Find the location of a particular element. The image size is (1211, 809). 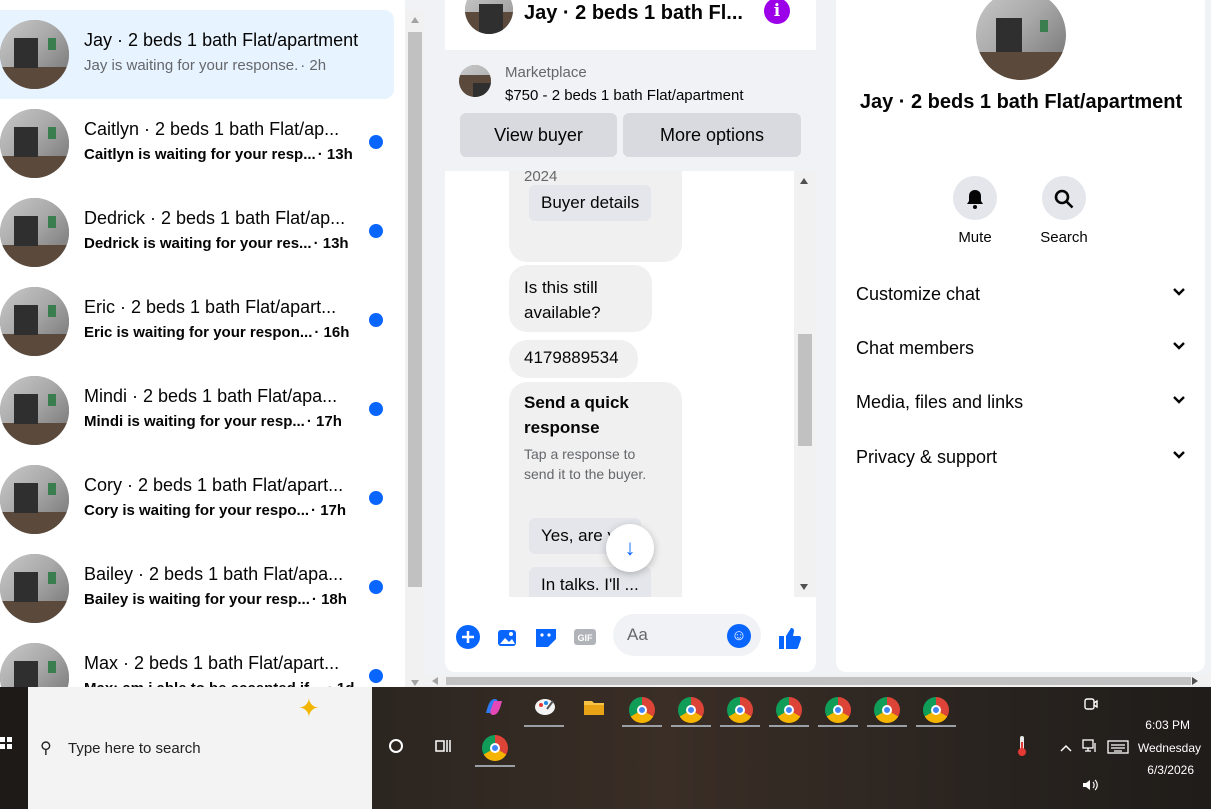

section-chat-members: Chat members is located at coordinates (1021, 353).